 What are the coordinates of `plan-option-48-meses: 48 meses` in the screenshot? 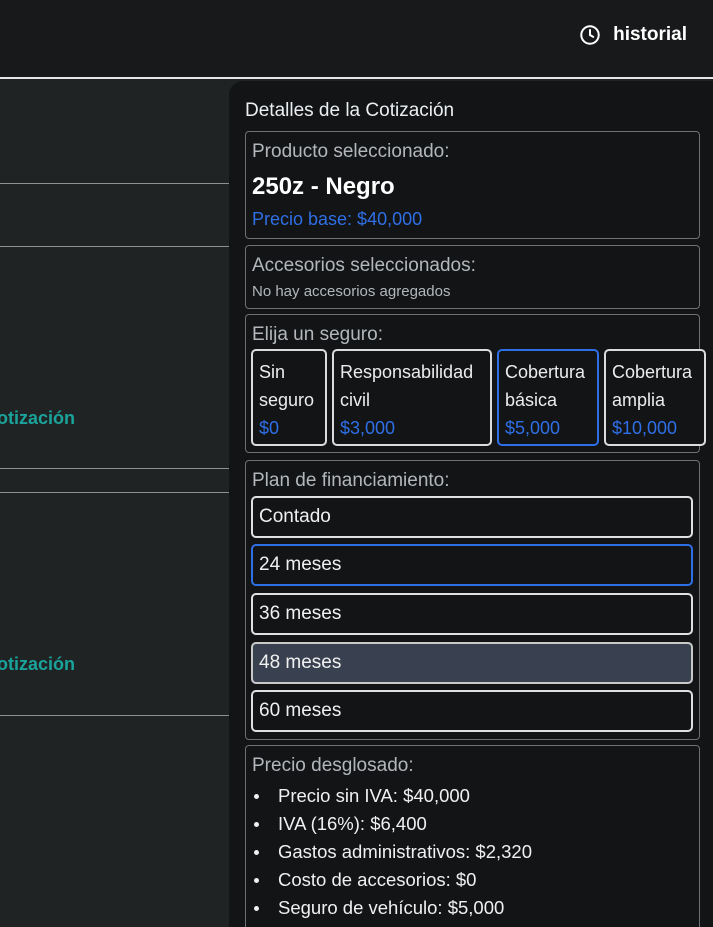 It's located at (472, 663).